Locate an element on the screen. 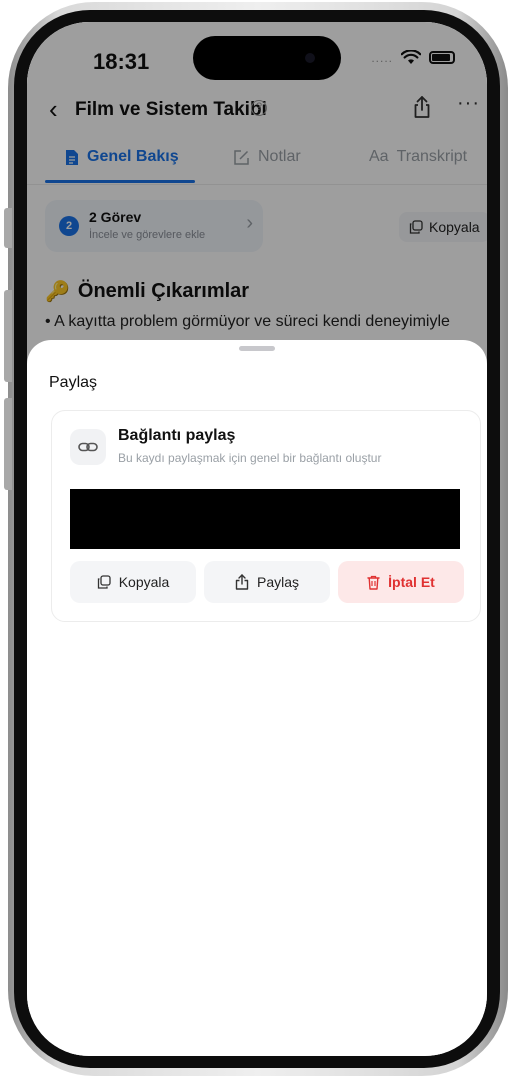  link-icon is located at coordinates (88, 447).